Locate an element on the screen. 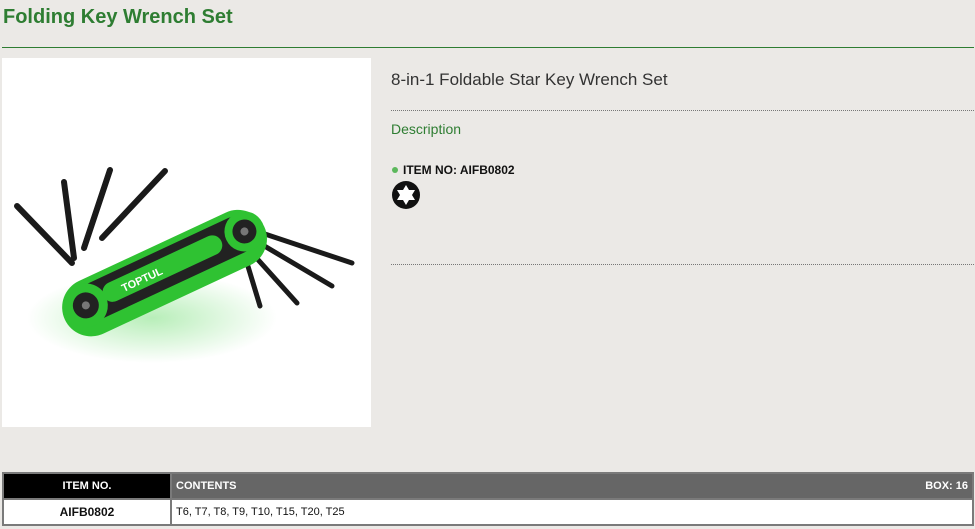  title-divider is located at coordinates (488, 47).